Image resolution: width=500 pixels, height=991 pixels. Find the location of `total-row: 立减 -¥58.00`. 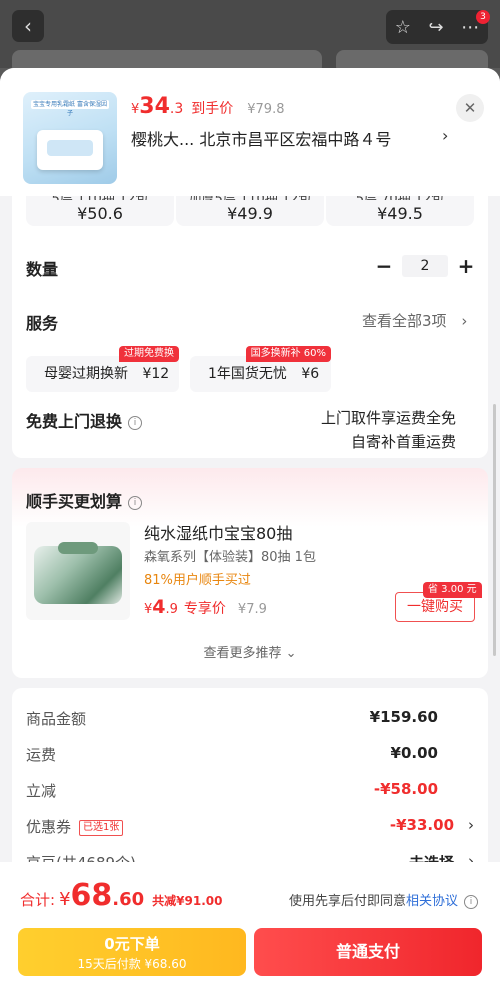

total-row: 立减 -¥58.00 is located at coordinates (250, 792).